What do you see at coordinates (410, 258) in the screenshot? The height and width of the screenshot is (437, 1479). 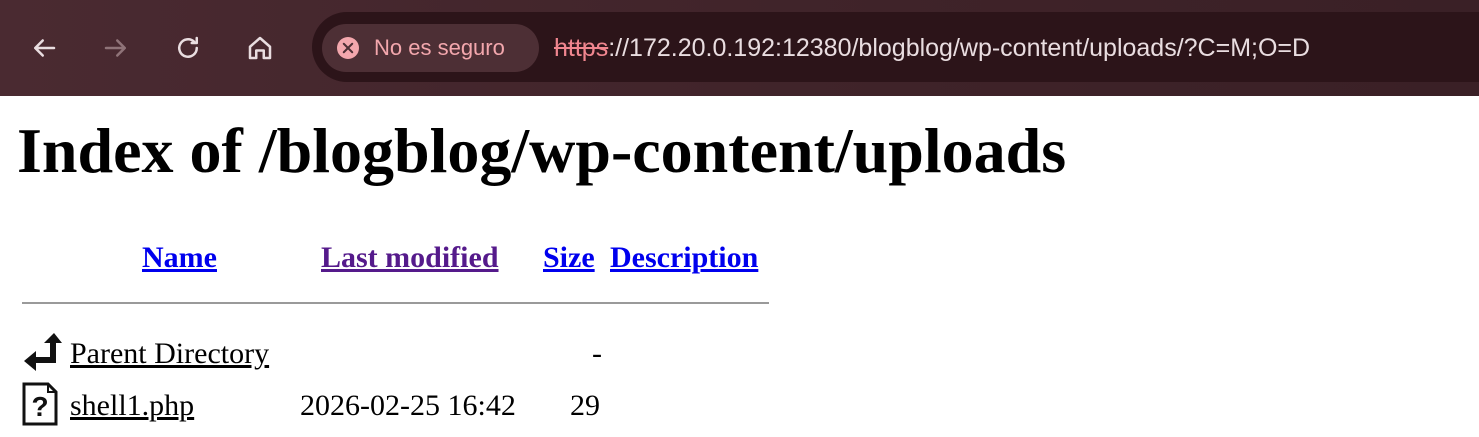 I see `column-header-last-modified: Last modified` at bounding box center [410, 258].